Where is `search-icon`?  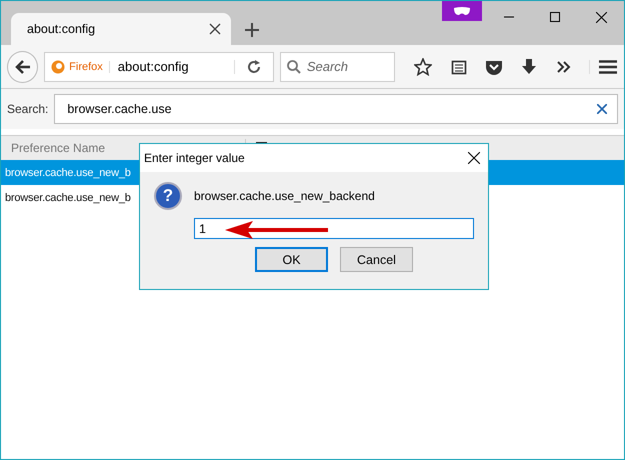 search-icon is located at coordinates (293, 67).